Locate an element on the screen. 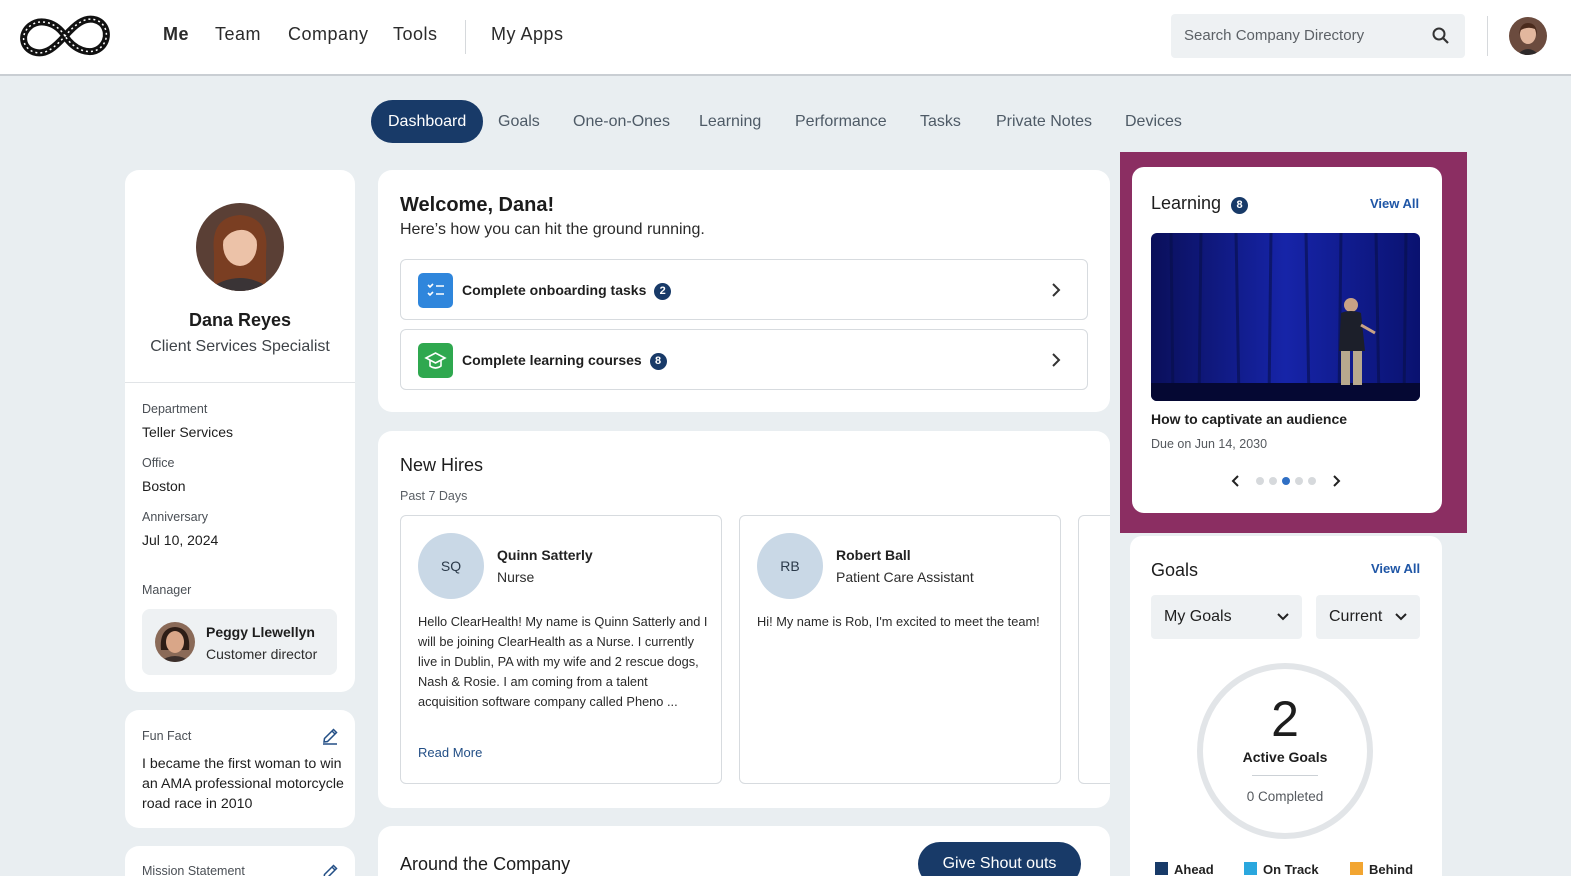 The width and height of the screenshot is (1571, 876). search-input: Search Company Directory is located at coordinates (1318, 36).